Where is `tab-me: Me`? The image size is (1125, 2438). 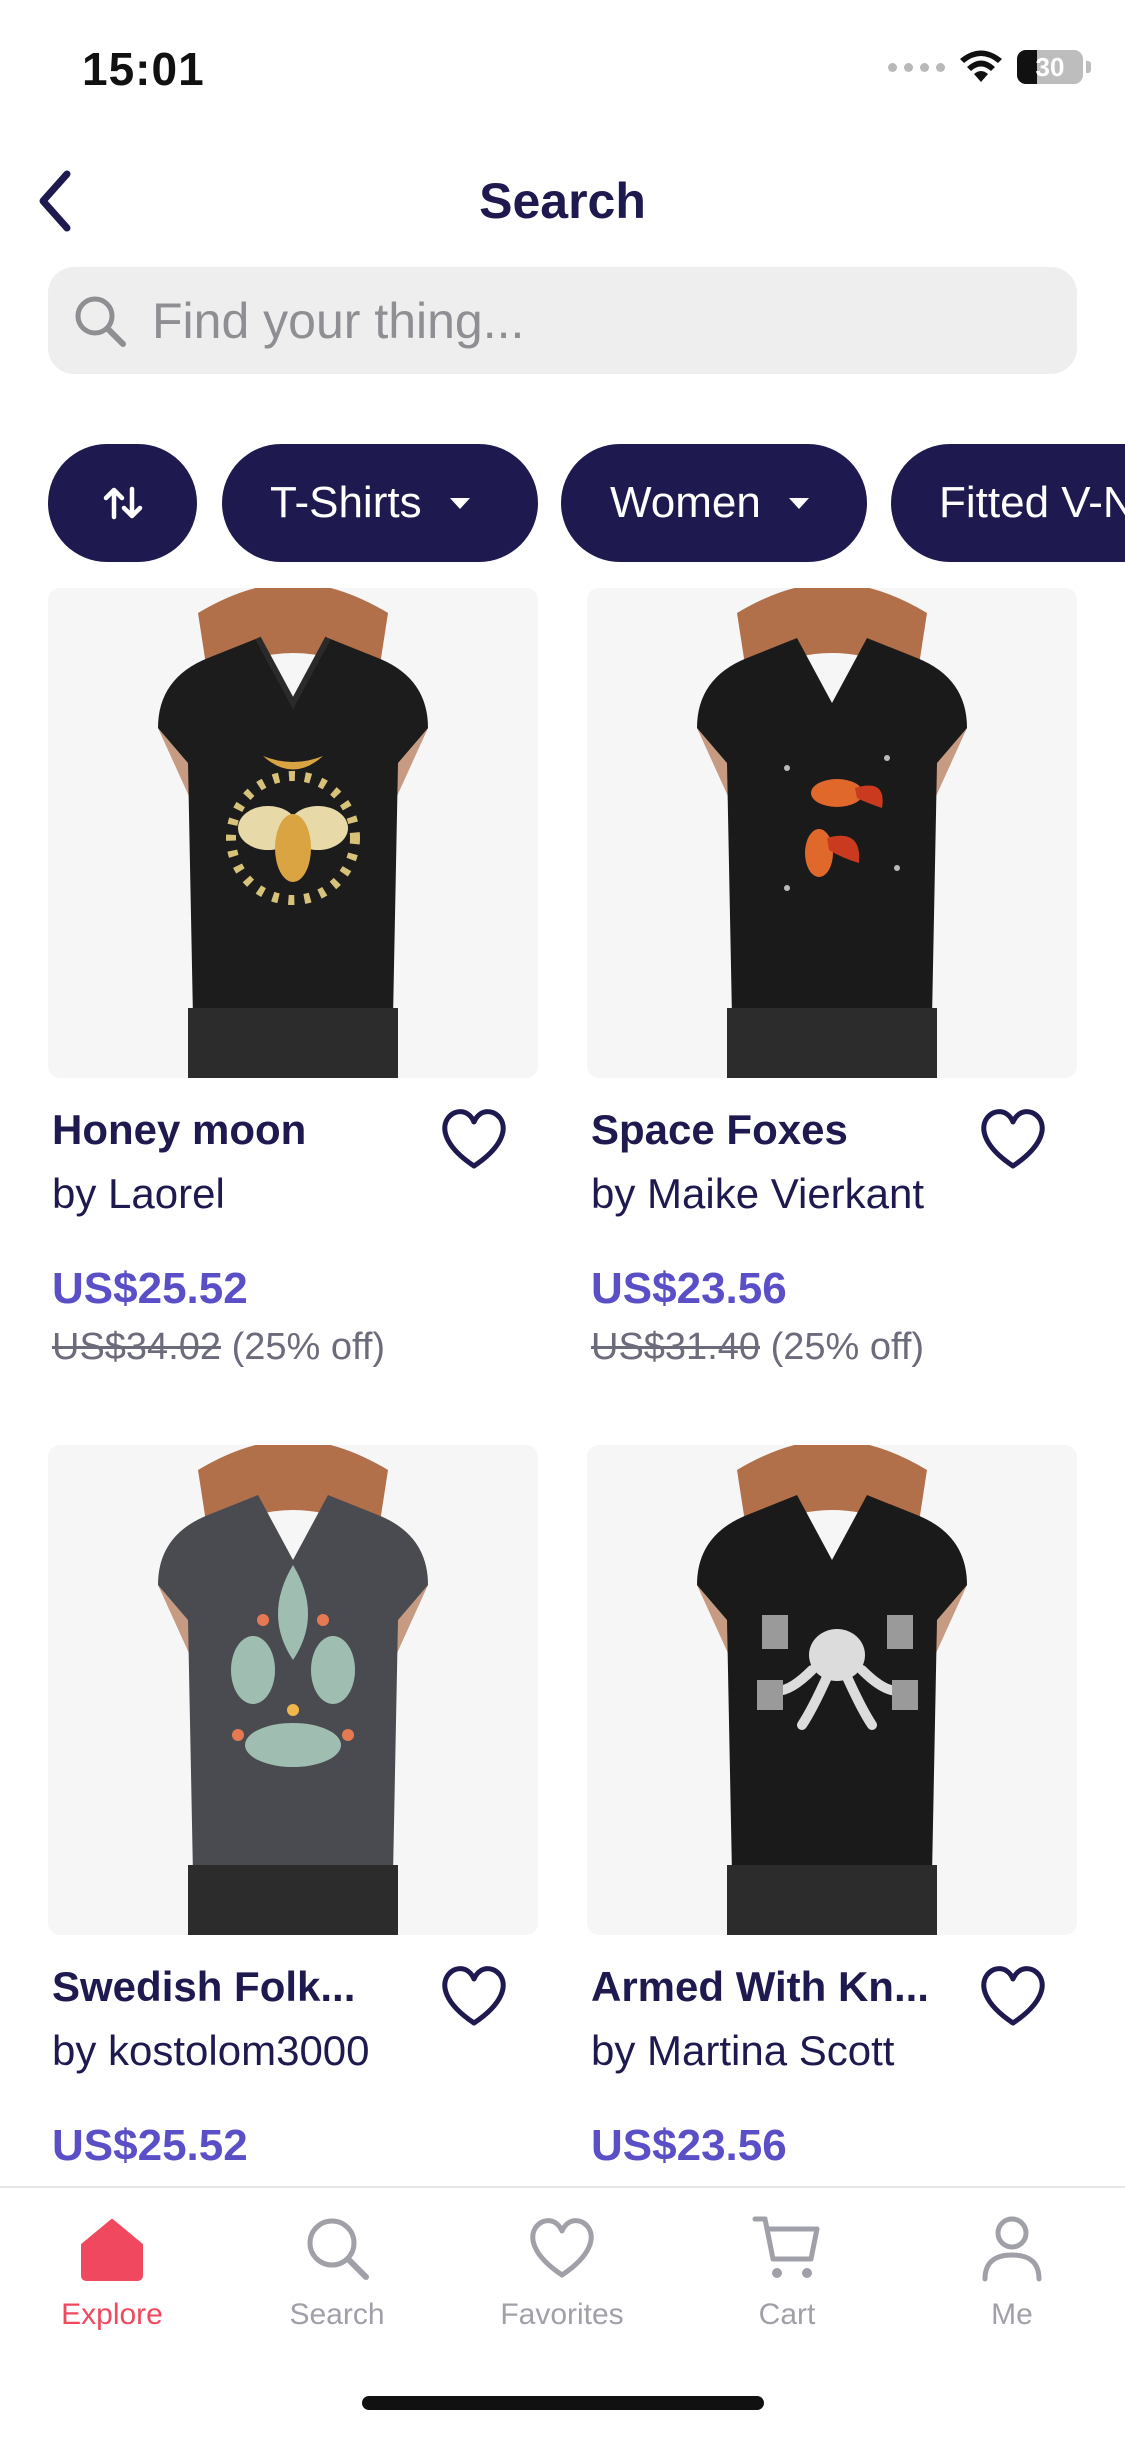
tab-me: Me is located at coordinates (1012, 2271).